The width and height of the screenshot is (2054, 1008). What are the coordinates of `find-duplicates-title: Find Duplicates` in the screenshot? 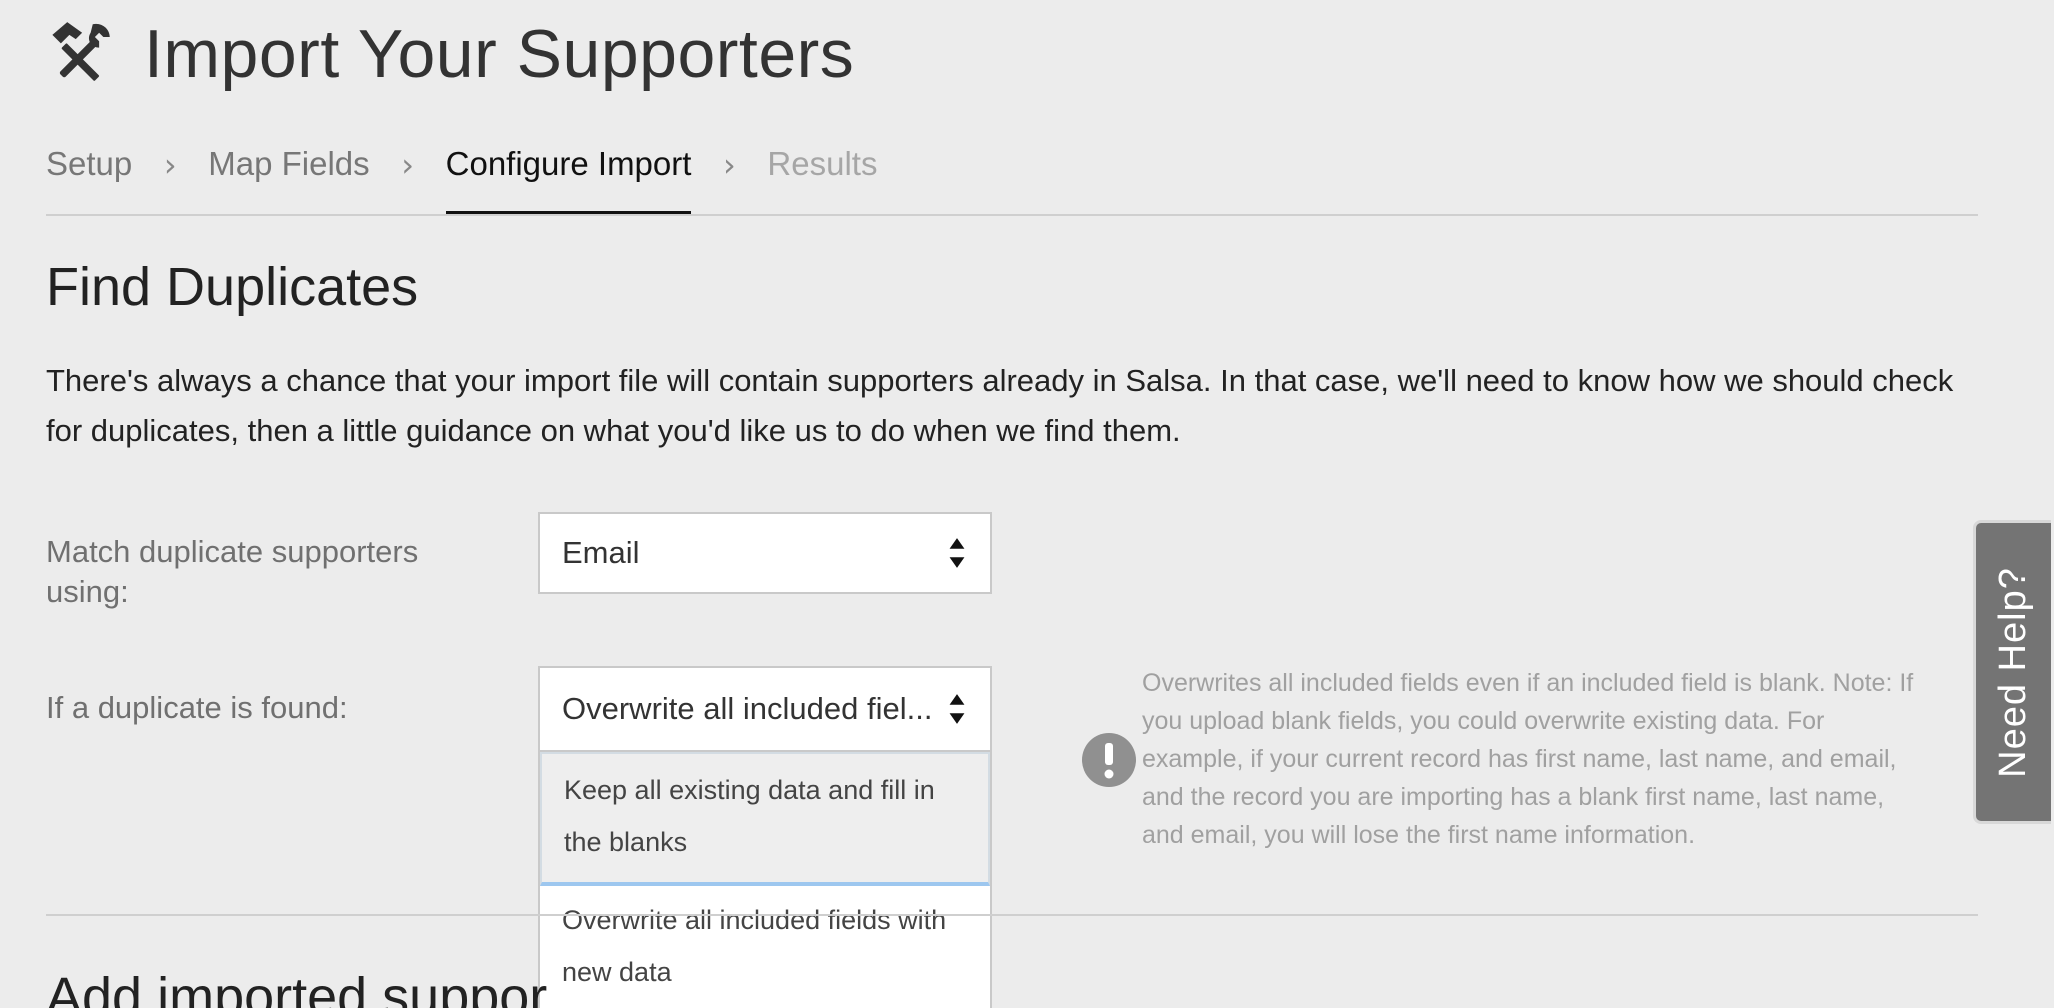 It's located at (232, 287).